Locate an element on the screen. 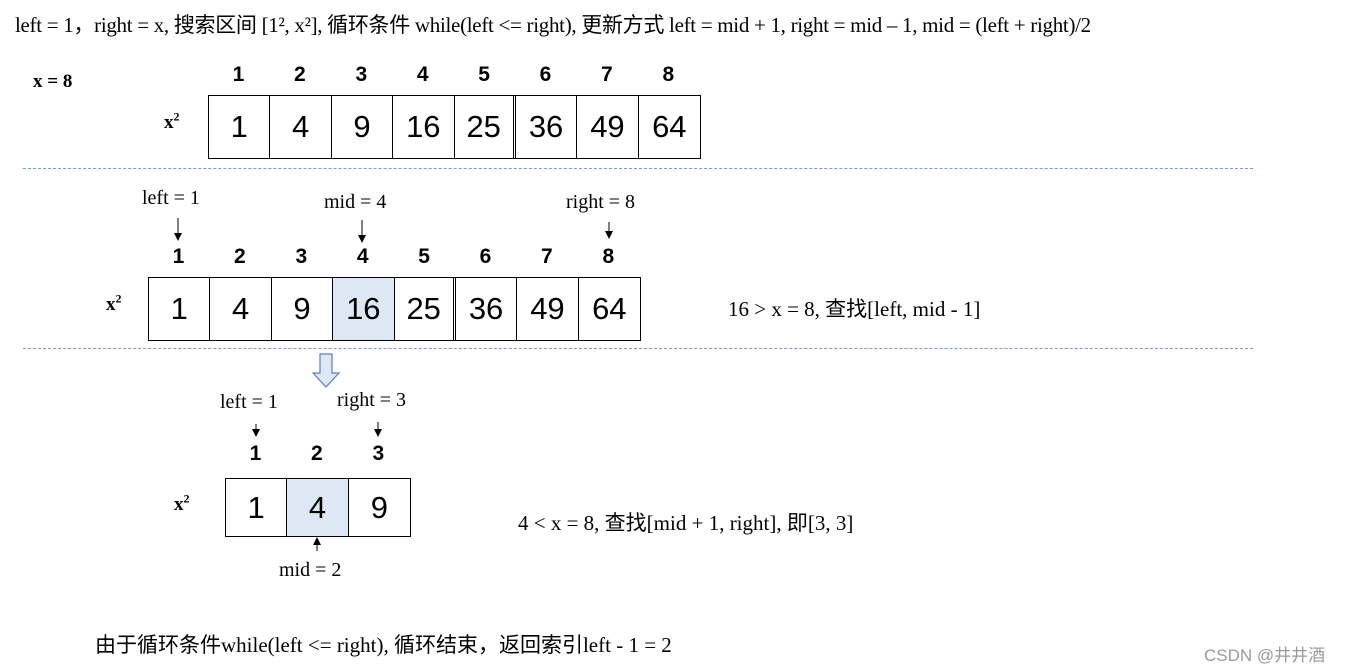  step2-row-label: x2 is located at coordinates (114, 303).